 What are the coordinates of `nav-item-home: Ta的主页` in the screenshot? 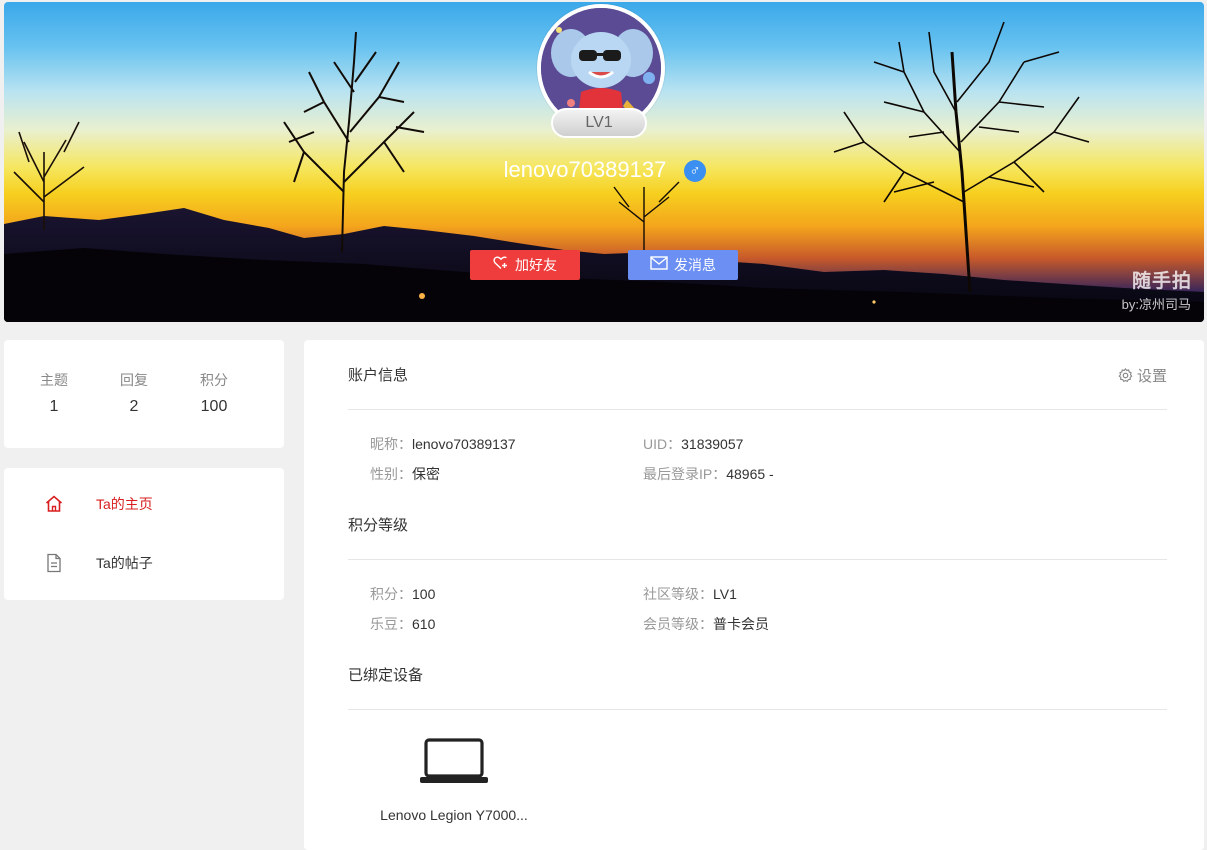 It's located at (144, 504).